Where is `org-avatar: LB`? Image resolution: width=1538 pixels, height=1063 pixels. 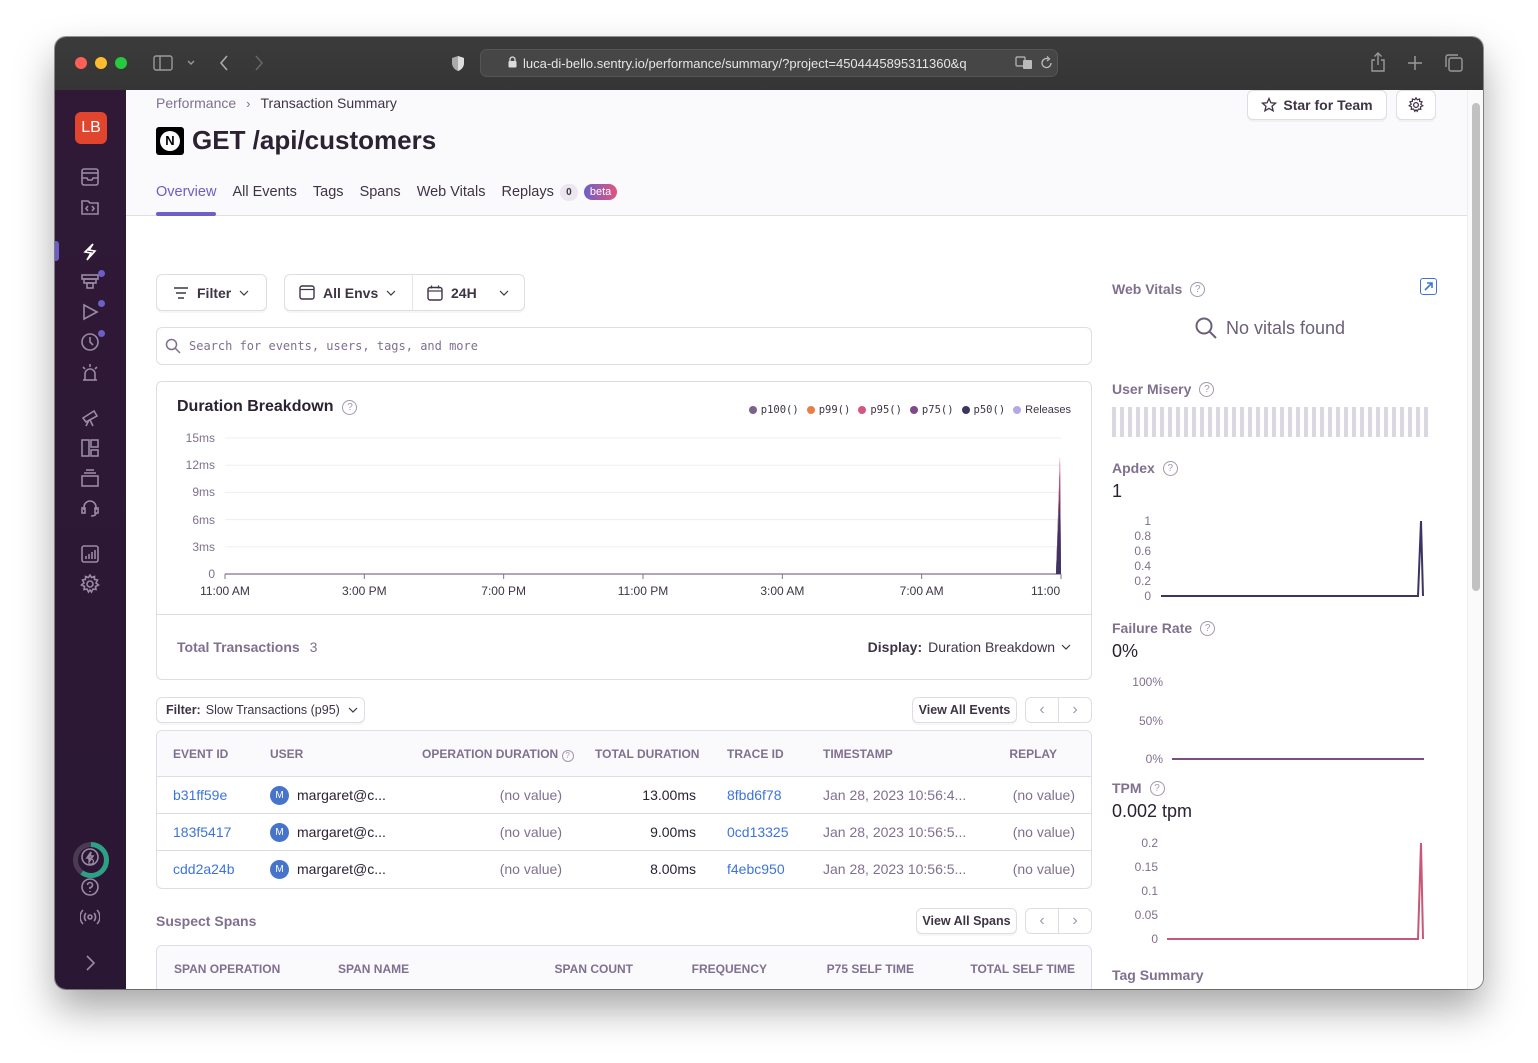
org-avatar: LB is located at coordinates (91, 128).